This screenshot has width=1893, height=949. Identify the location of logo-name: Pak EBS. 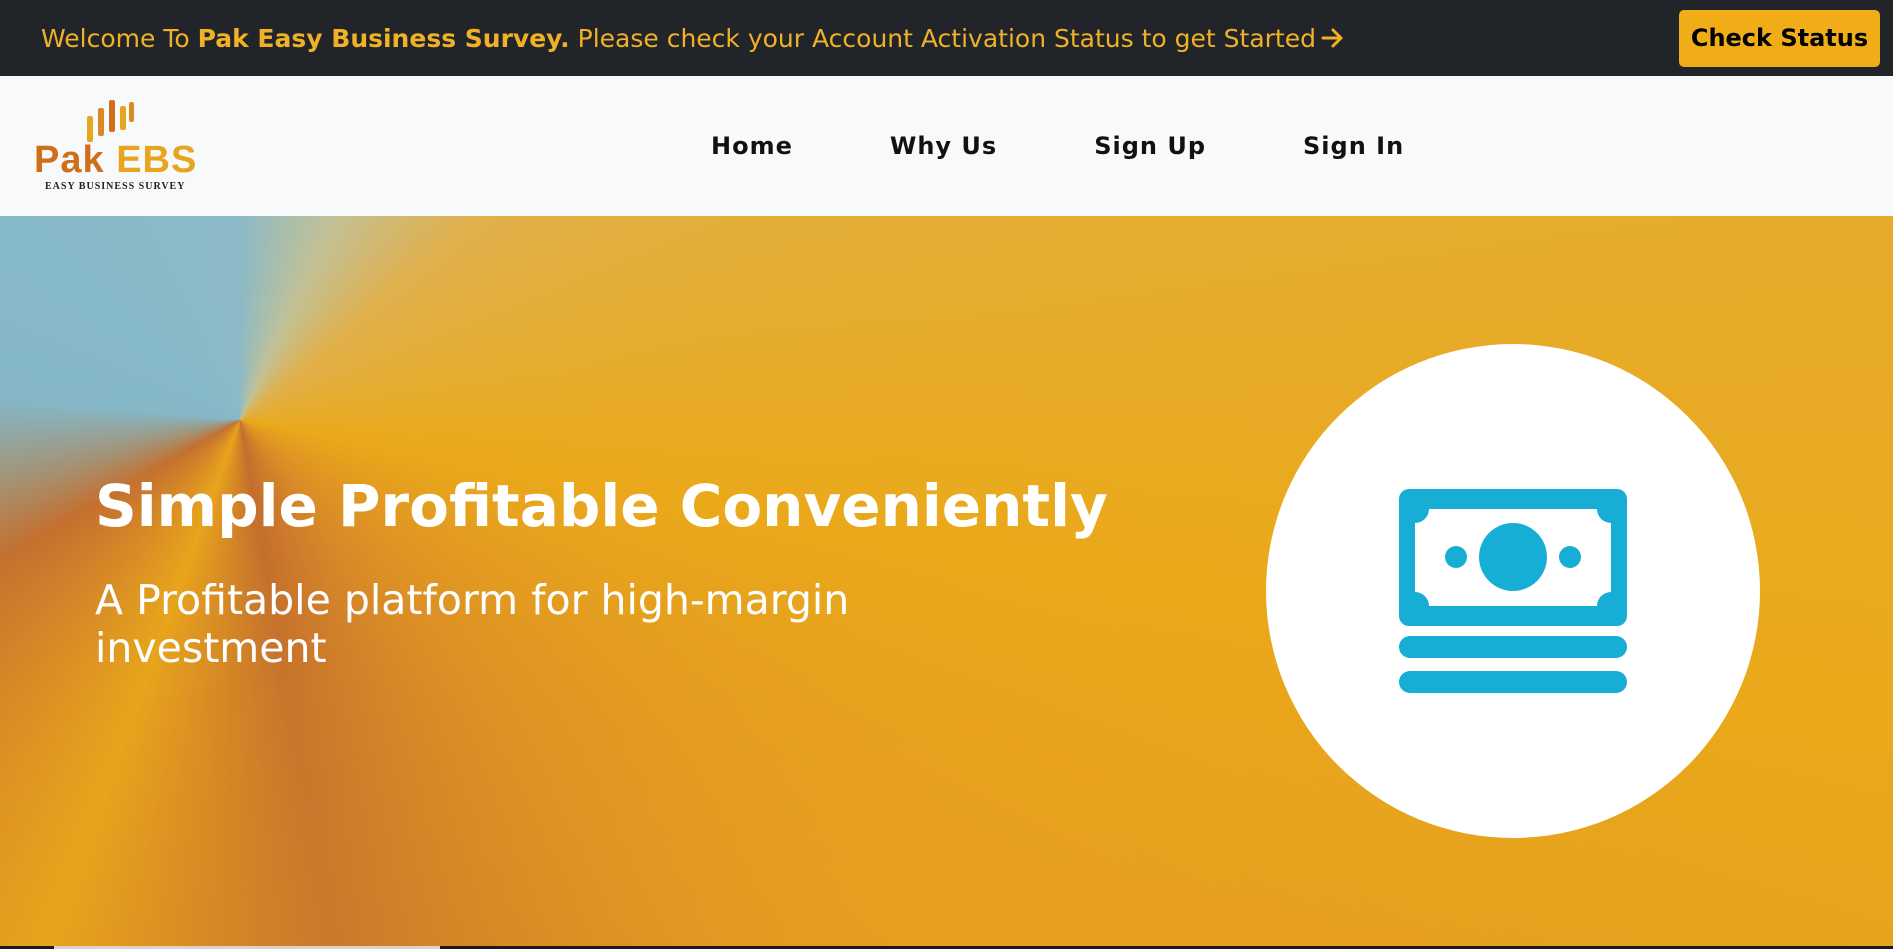
(115, 160).